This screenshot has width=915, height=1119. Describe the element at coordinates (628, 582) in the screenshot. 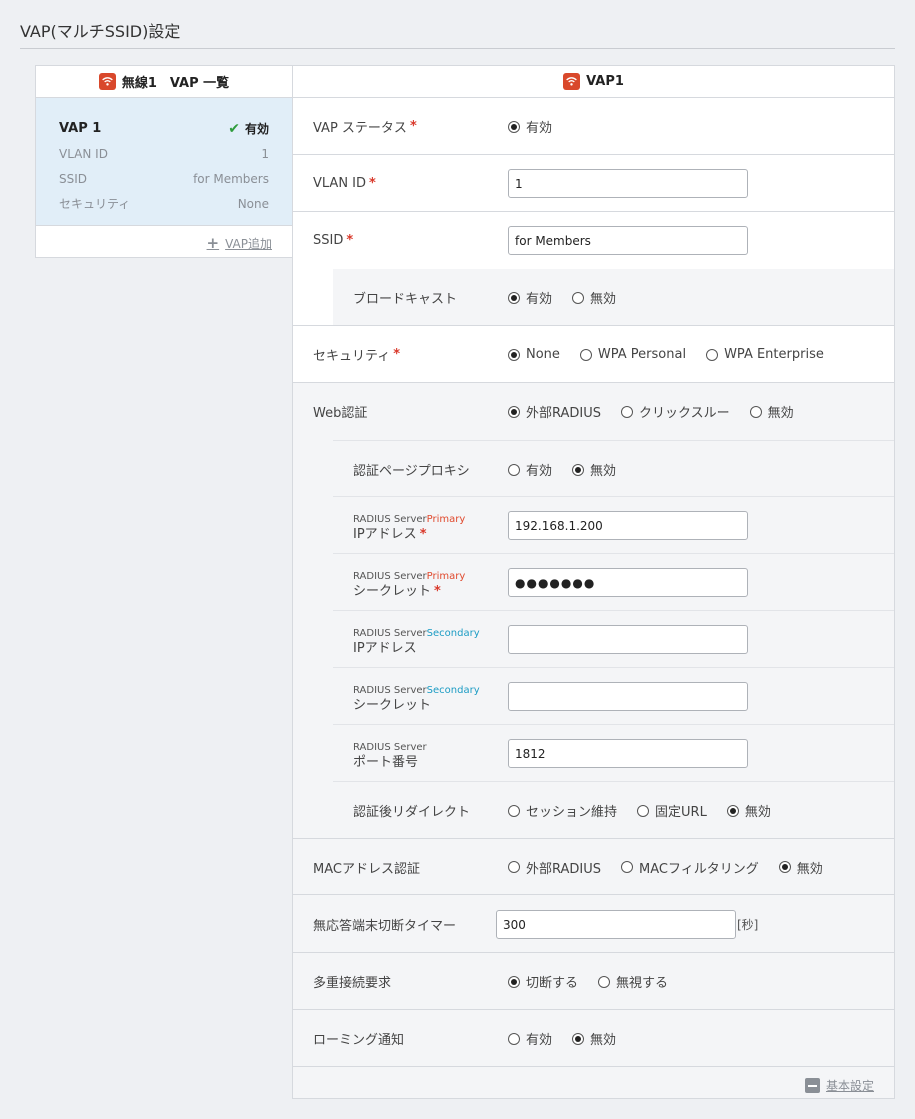

I see `radius-primary-secret-input` at that location.